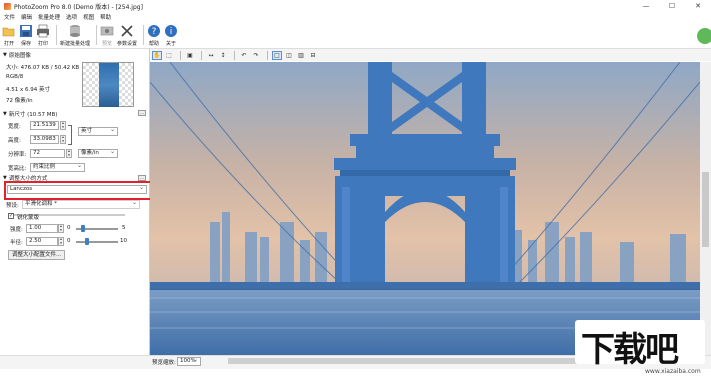 This screenshot has height=379, width=711. What do you see at coordinates (15, 77) in the screenshot?
I see `original-mode: RGB/8` at bounding box center [15, 77].